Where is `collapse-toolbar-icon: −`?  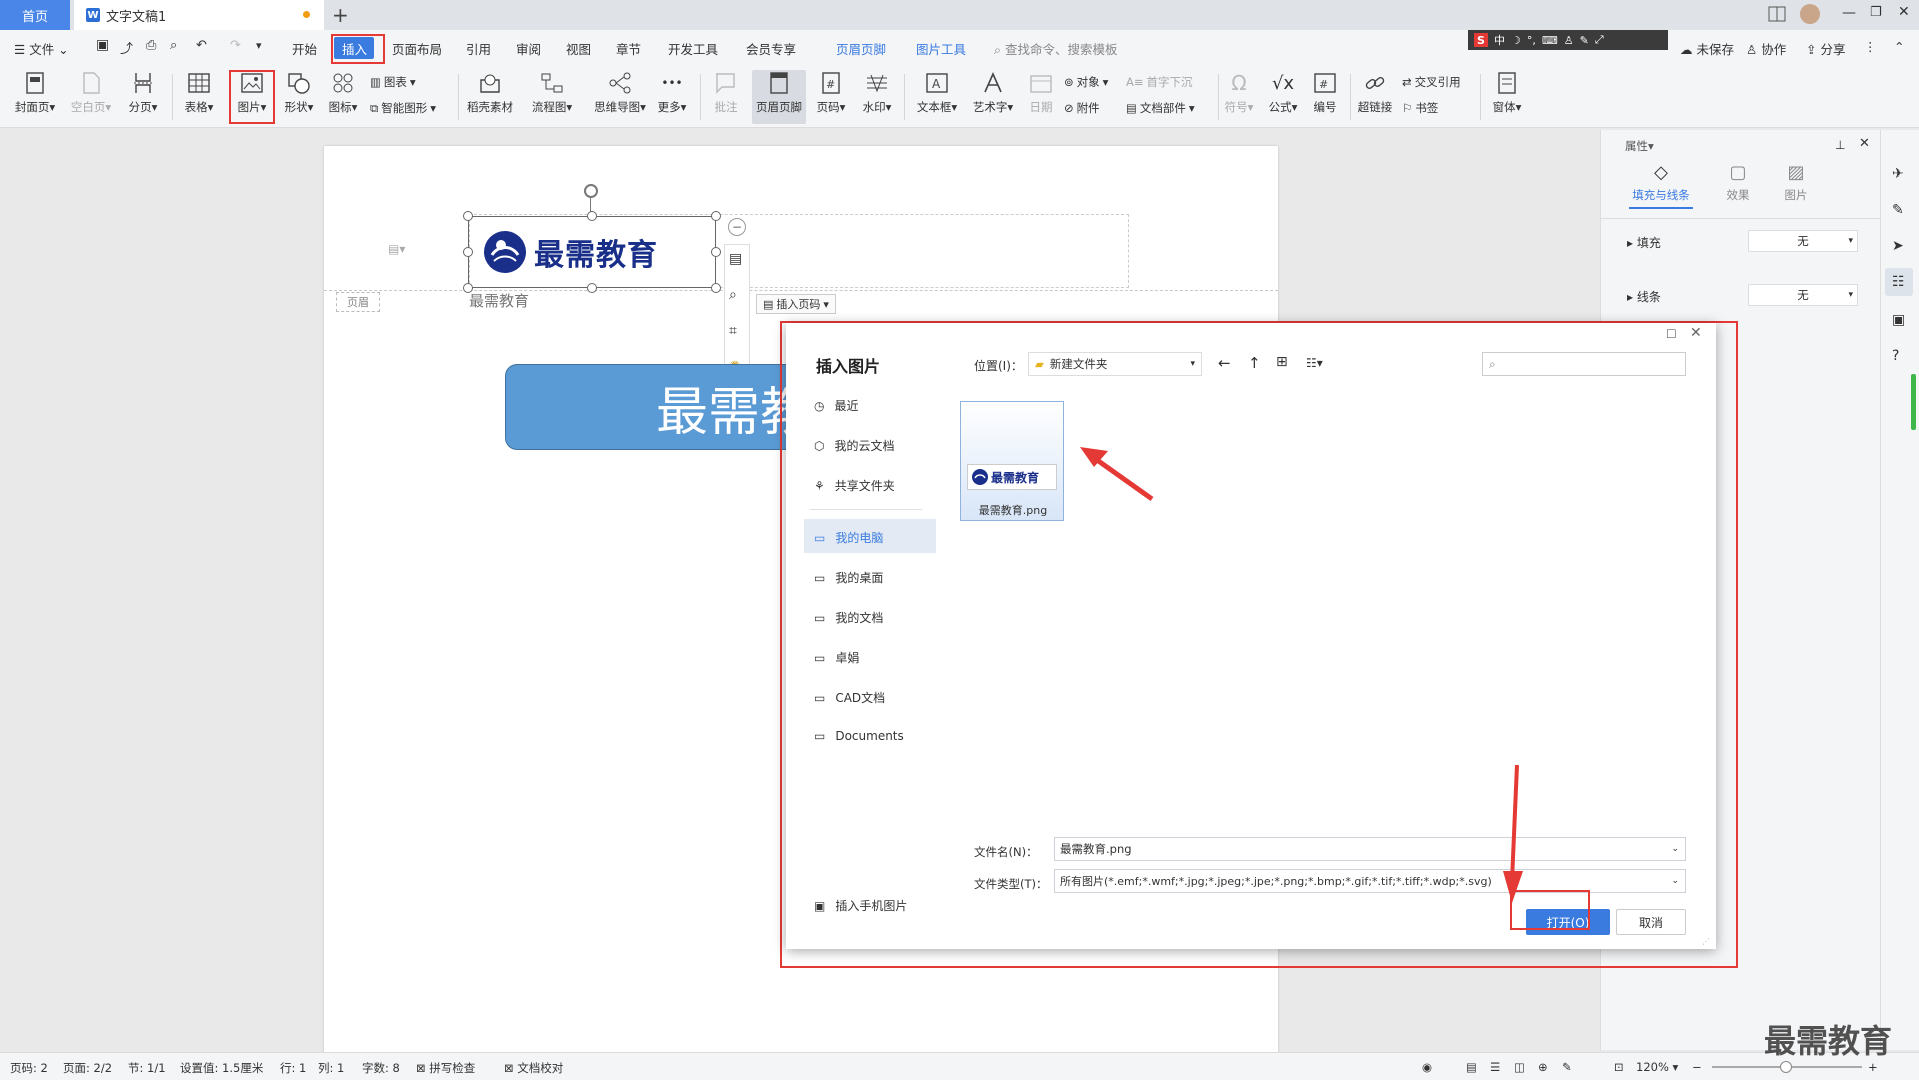 collapse-toolbar-icon: − is located at coordinates (737, 227).